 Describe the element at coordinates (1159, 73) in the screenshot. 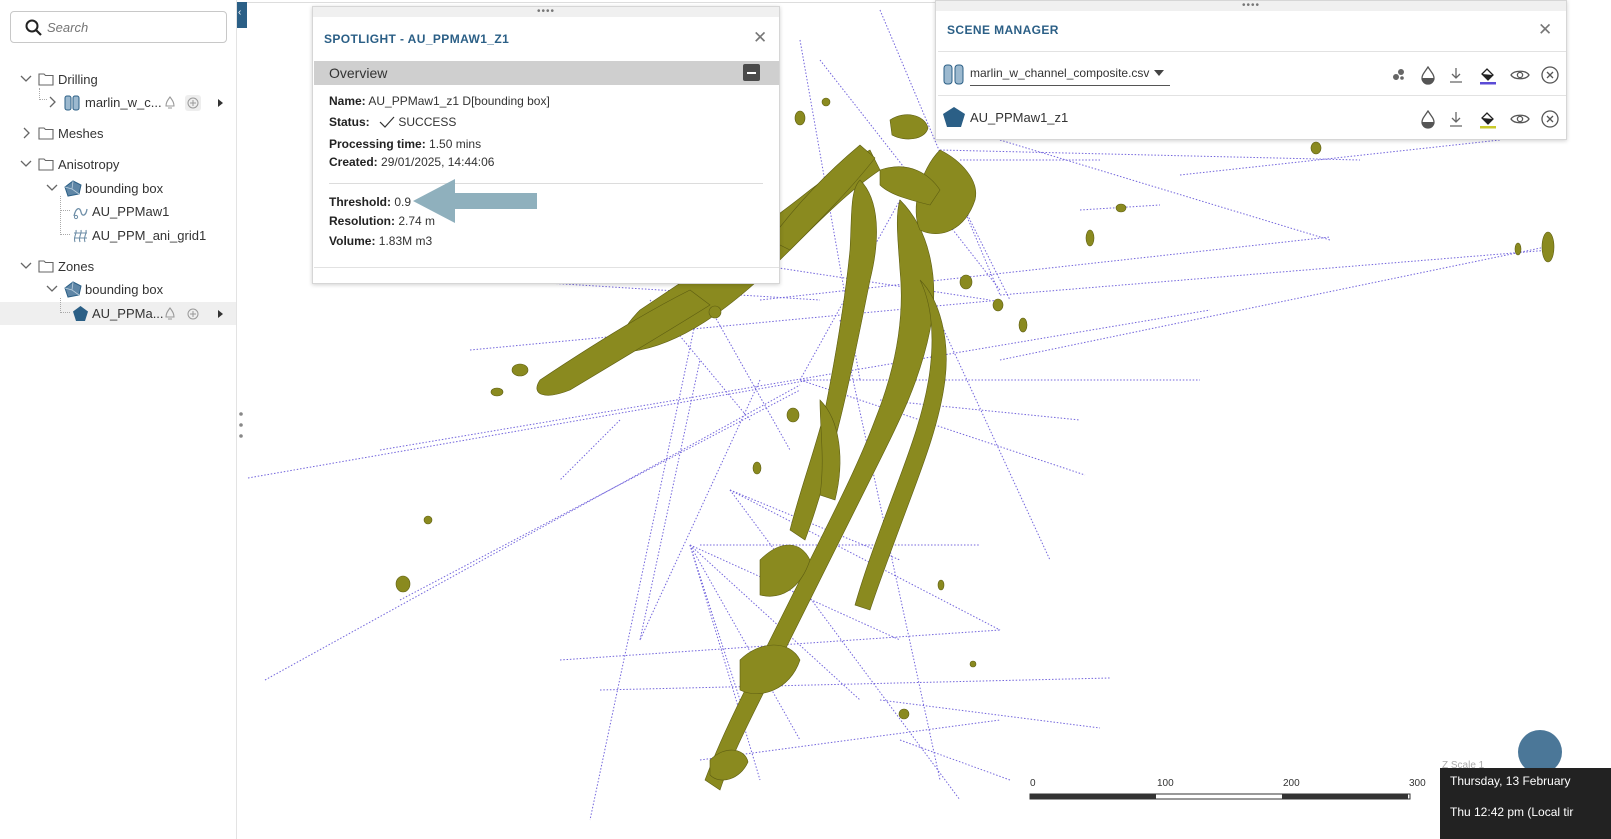

I see `dropdown-arrow-icon` at that location.